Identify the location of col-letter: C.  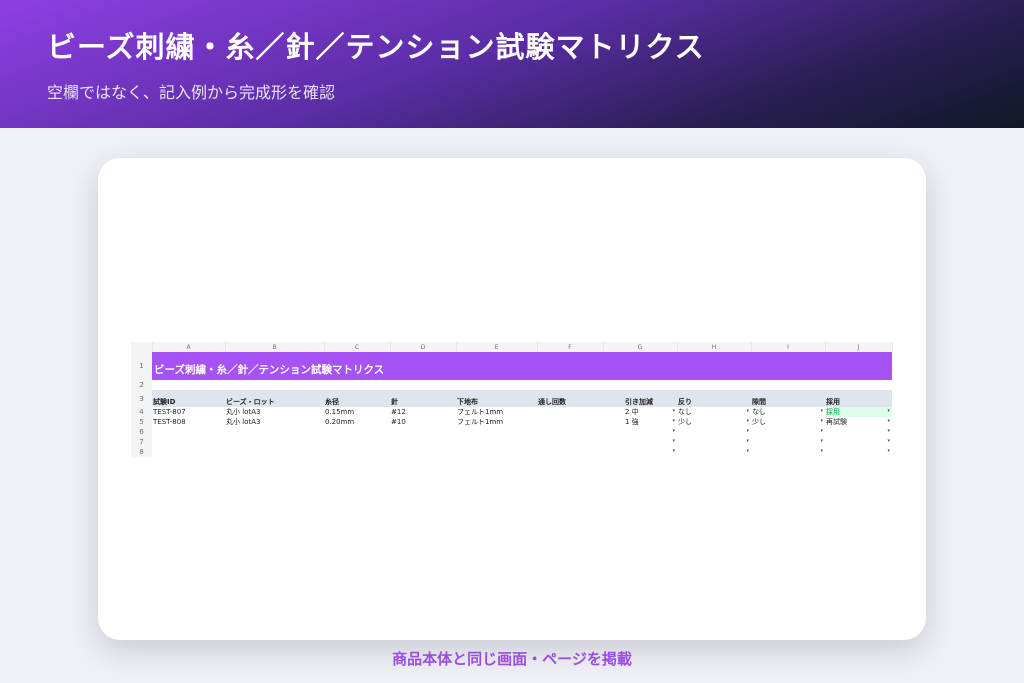
(357, 347).